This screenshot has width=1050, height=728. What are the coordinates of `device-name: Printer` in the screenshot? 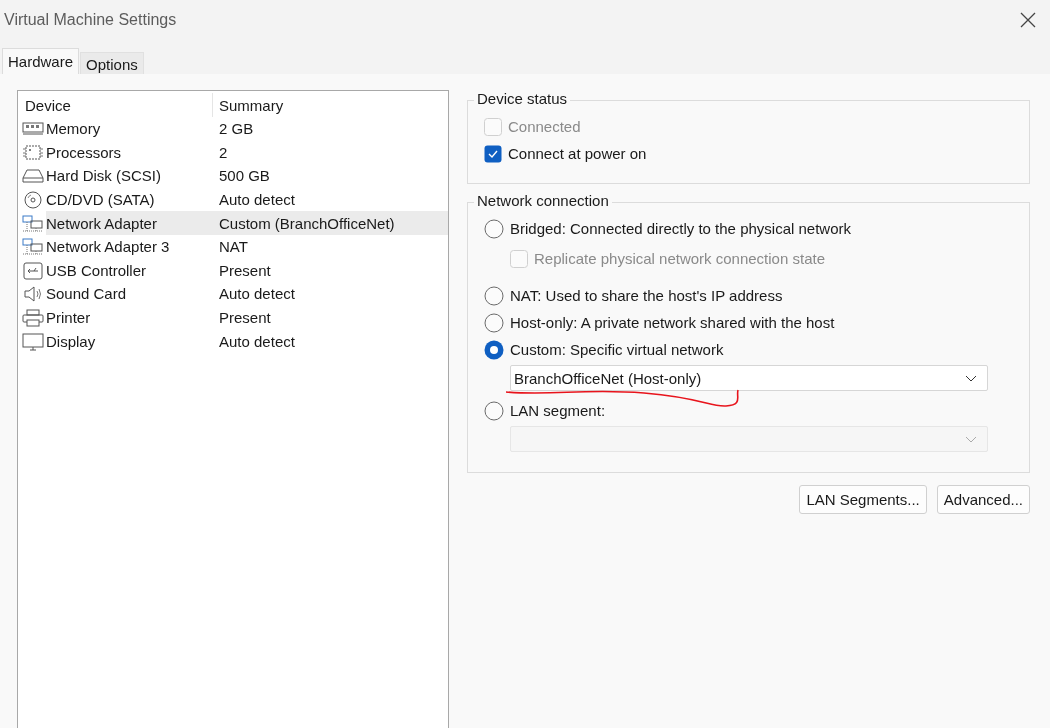 It's located at (68, 318).